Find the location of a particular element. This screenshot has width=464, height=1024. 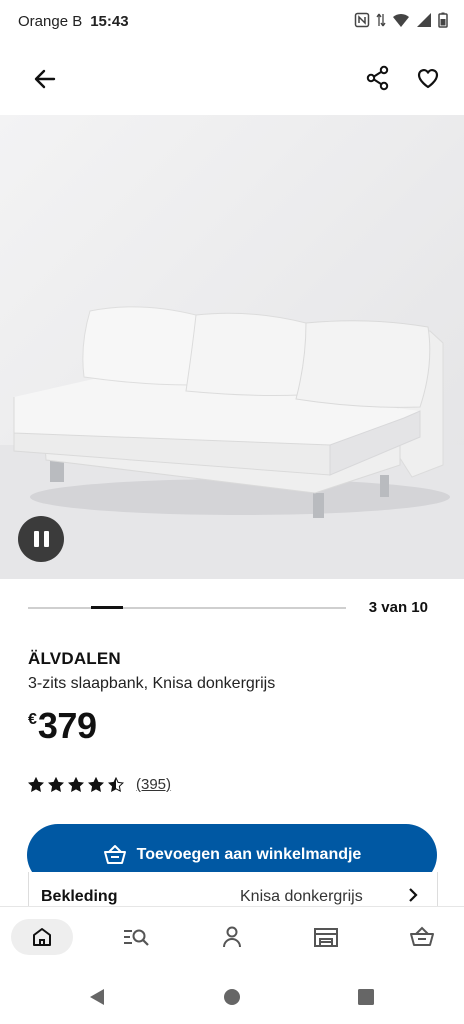

basket-icon is located at coordinates (114, 854).